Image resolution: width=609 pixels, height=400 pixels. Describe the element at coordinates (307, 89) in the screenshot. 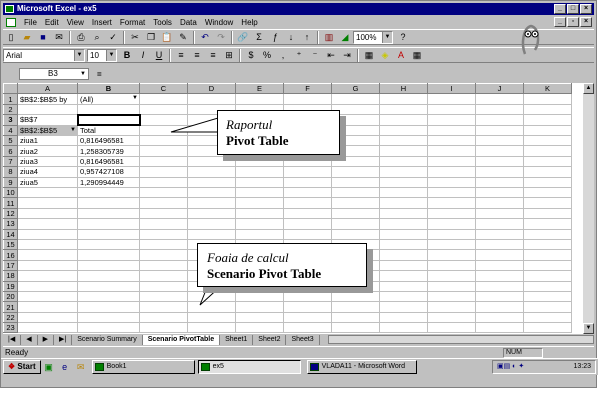

I see `column-header: F` at that location.